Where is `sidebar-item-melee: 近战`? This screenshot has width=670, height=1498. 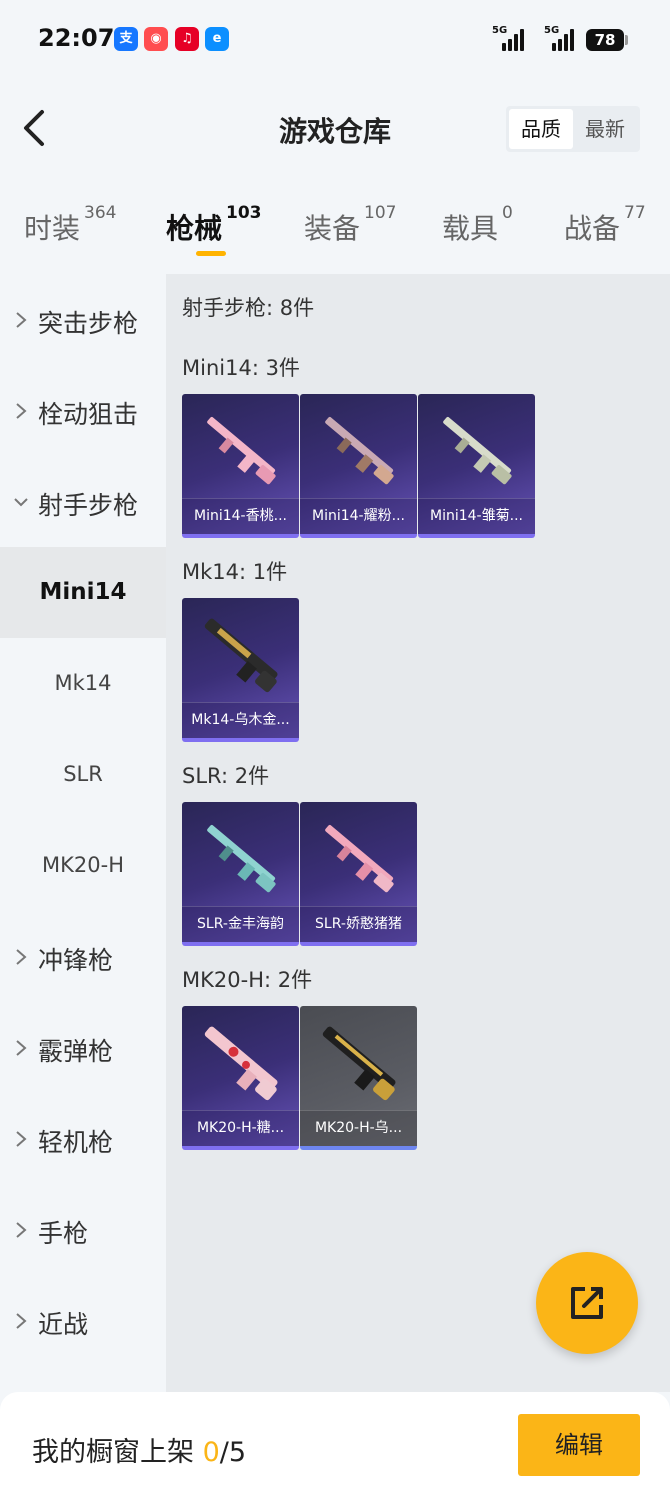
sidebar-item-melee: 近战 is located at coordinates (83, 1320).